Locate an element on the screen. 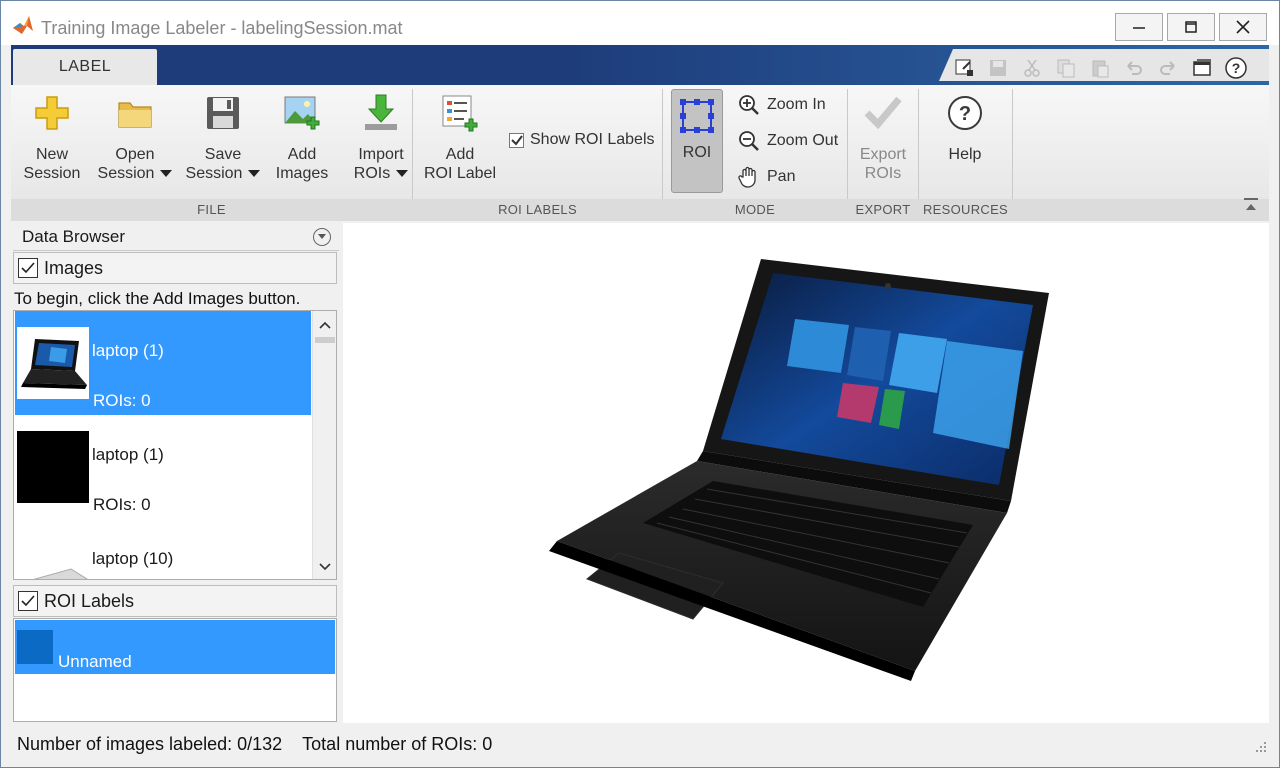 The width and height of the screenshot is (1280, 768). image-list-scrollbar is located at coordinates (324, 445).